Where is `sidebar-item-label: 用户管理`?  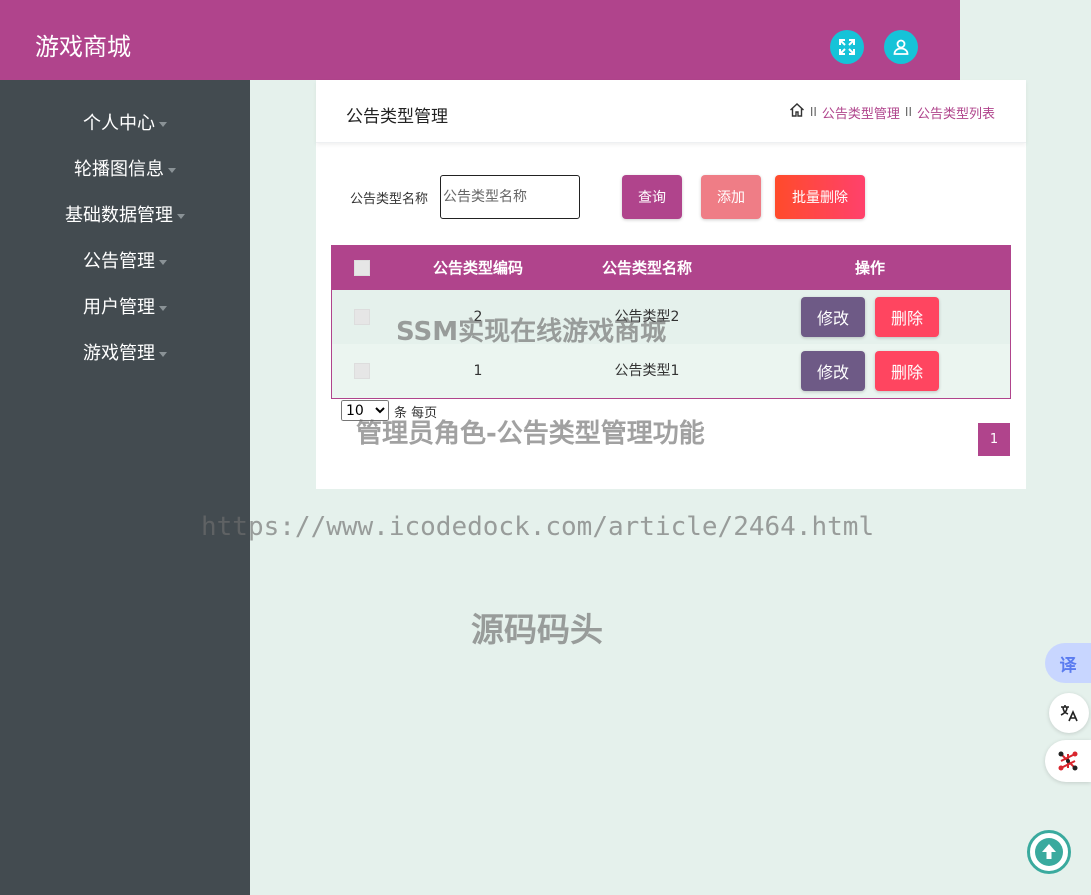
sidebar-item-label: 用户管理 is located at coordinates (119, 307).